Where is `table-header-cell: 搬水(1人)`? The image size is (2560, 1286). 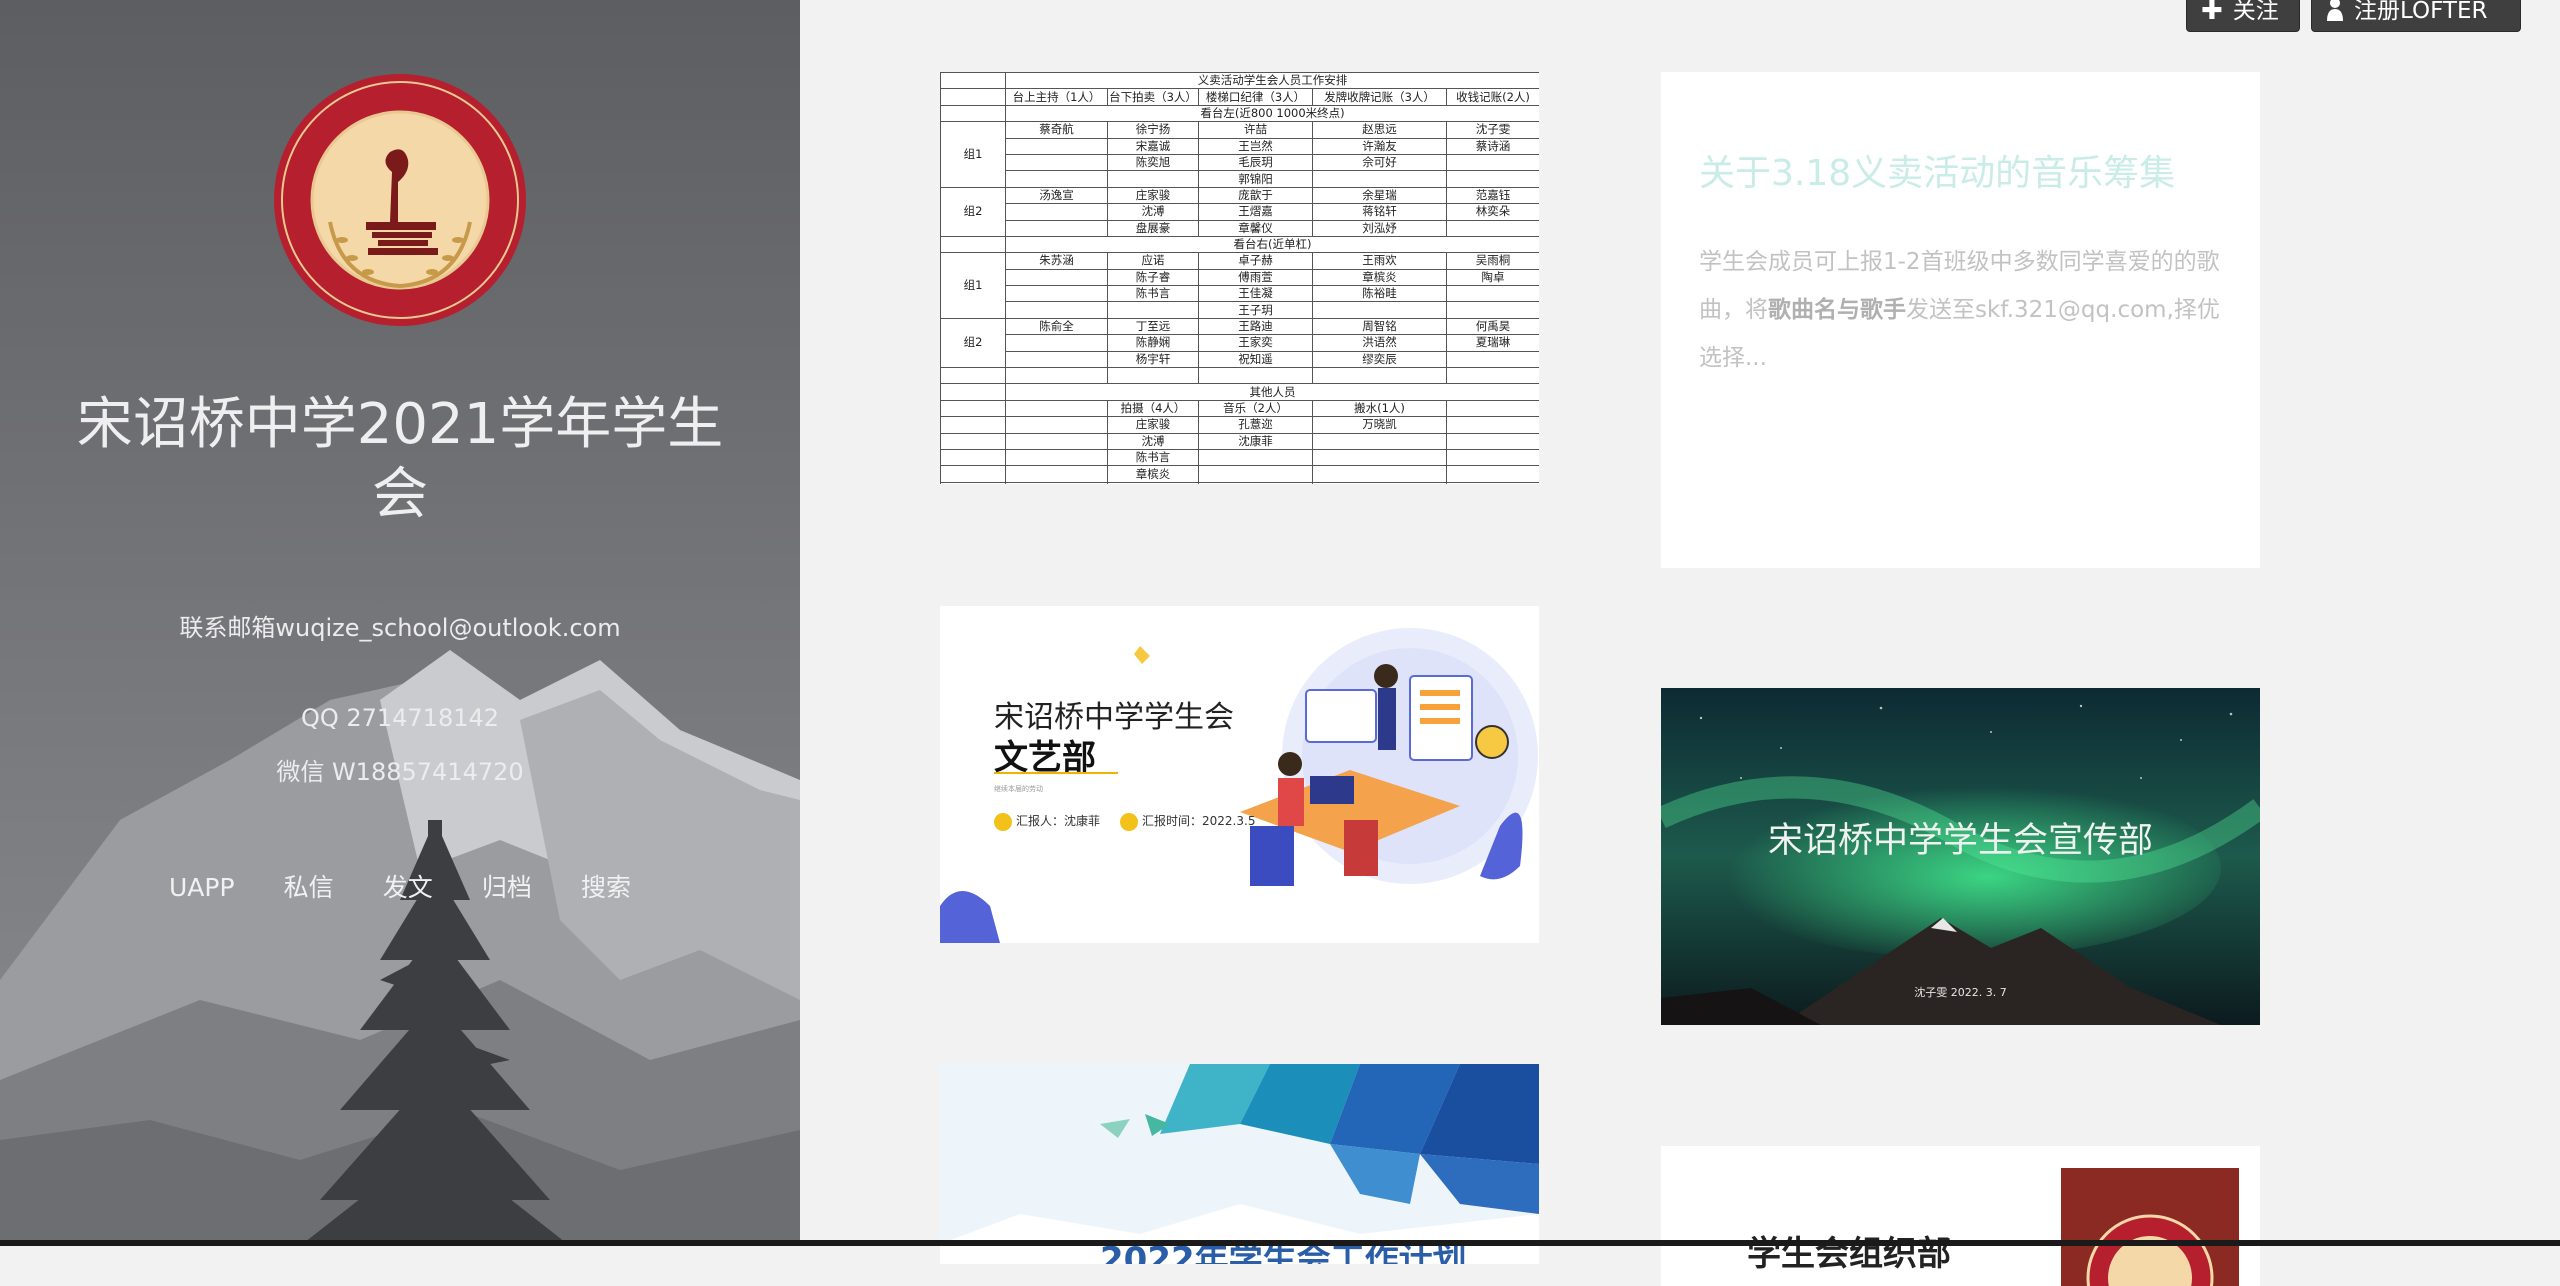
table-header-cell: 搬水(1人) is located at coordinates (1379, 408).